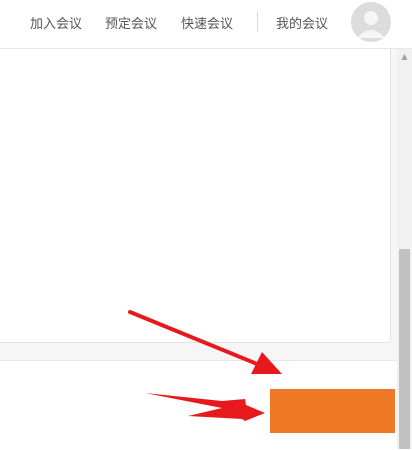 This screenshot has width=412, height=450. What do you see at coordinates (332, 411) in the screenshot?
I see `orange-action-button` at bounding box center [332, 411].